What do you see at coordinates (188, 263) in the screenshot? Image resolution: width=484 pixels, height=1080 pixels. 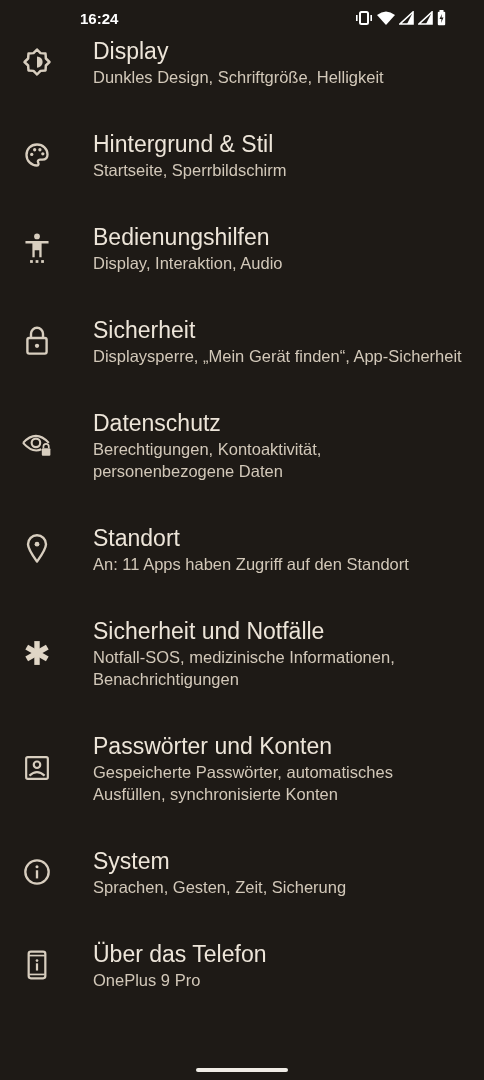 I see `item-subtitle: Display, Interaktion, Audio` at bounding box center [188, 263].